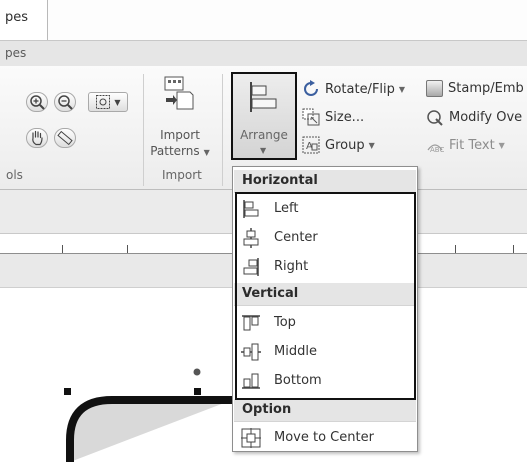  I want to click on group-button: A Group ▼, so click(338, 145).